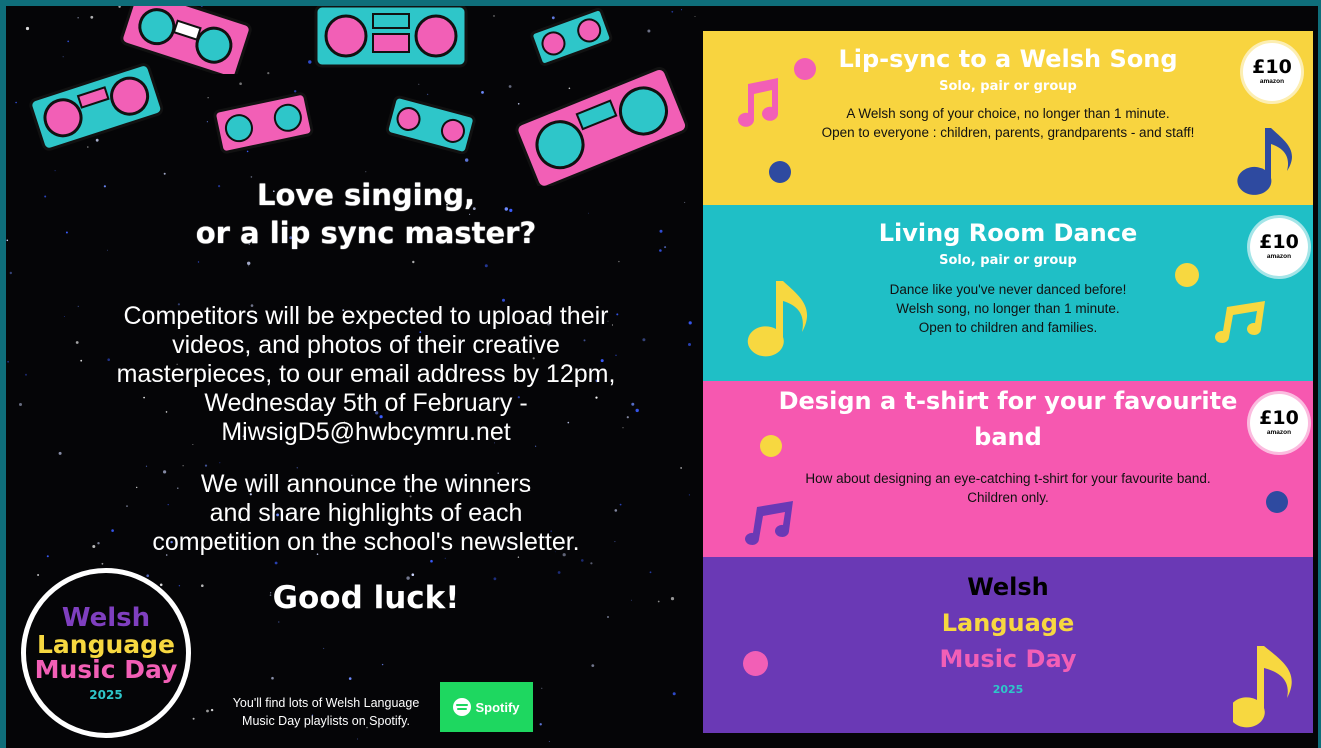  Describe the element at coordinates (106, 618) in the screenshot. I see `logo-line1: Welsh` at that location.